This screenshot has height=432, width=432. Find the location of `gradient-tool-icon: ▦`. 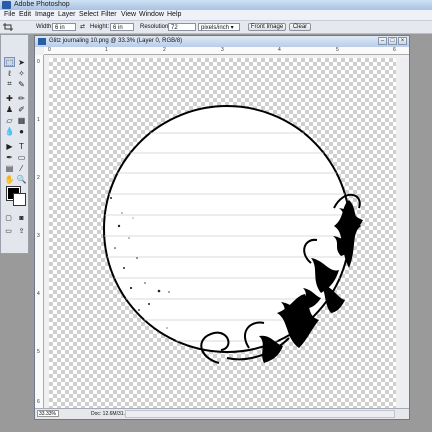

gradient-tool-icon: ▦ is located at coordinates (21, 120).